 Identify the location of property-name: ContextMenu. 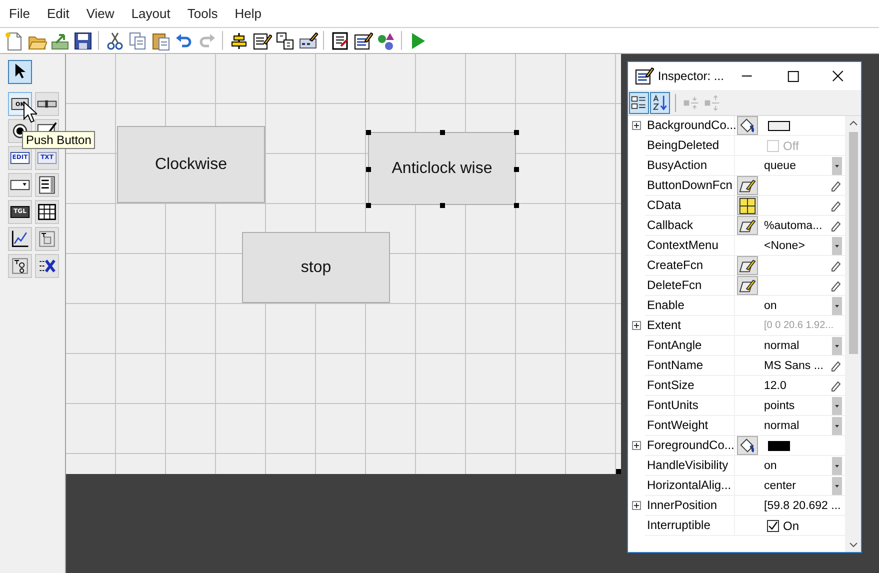
(690, 246).